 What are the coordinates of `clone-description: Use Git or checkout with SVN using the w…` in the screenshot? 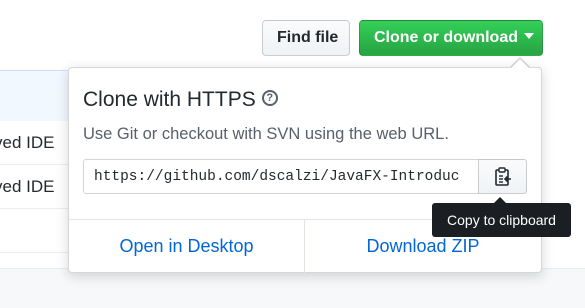 It's located at (266, 134).